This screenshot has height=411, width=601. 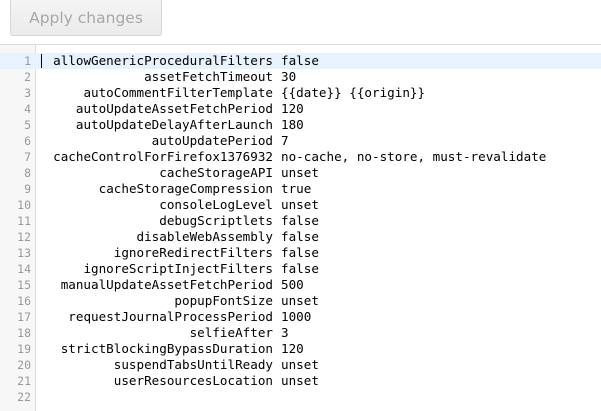 I want to click on setting-line: 13 ignoreRedirectFilters false, so click(x=300, y=253).